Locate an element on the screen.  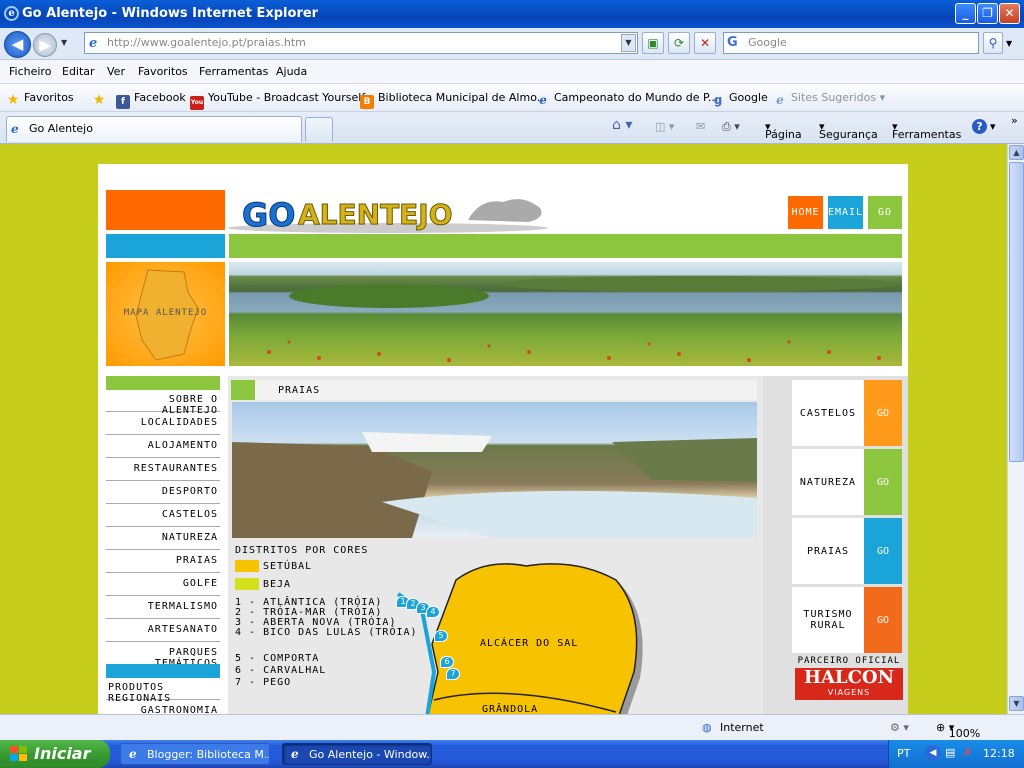
blue-header-block is located at coordinates (165, 246).